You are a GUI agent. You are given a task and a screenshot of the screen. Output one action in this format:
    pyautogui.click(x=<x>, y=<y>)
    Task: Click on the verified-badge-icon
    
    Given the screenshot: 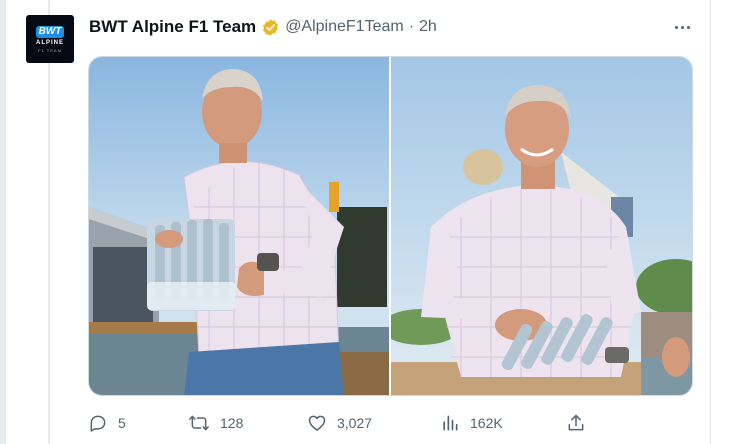 What is the action you would take?
    pyautogui.click(x=270, y=27)
    